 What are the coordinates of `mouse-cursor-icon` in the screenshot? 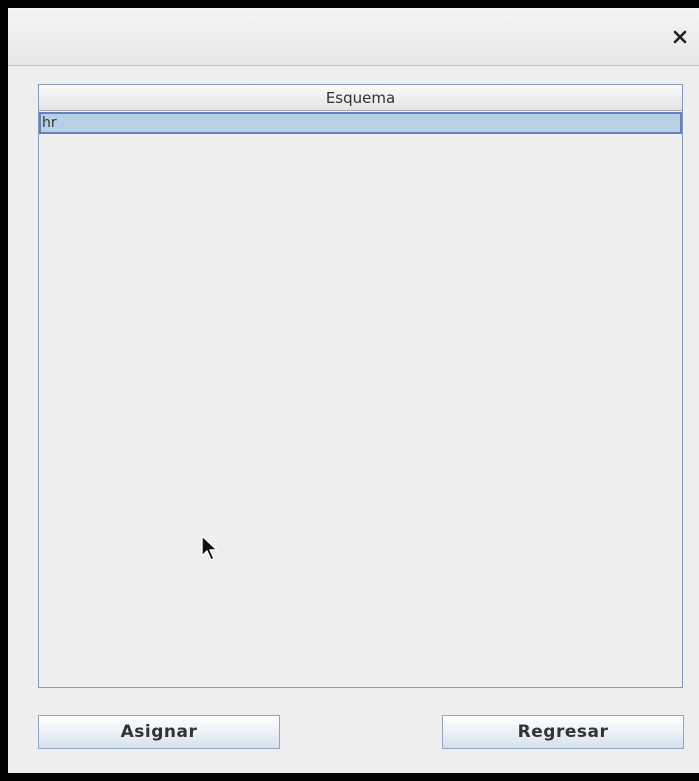 It's located at (209, 548).